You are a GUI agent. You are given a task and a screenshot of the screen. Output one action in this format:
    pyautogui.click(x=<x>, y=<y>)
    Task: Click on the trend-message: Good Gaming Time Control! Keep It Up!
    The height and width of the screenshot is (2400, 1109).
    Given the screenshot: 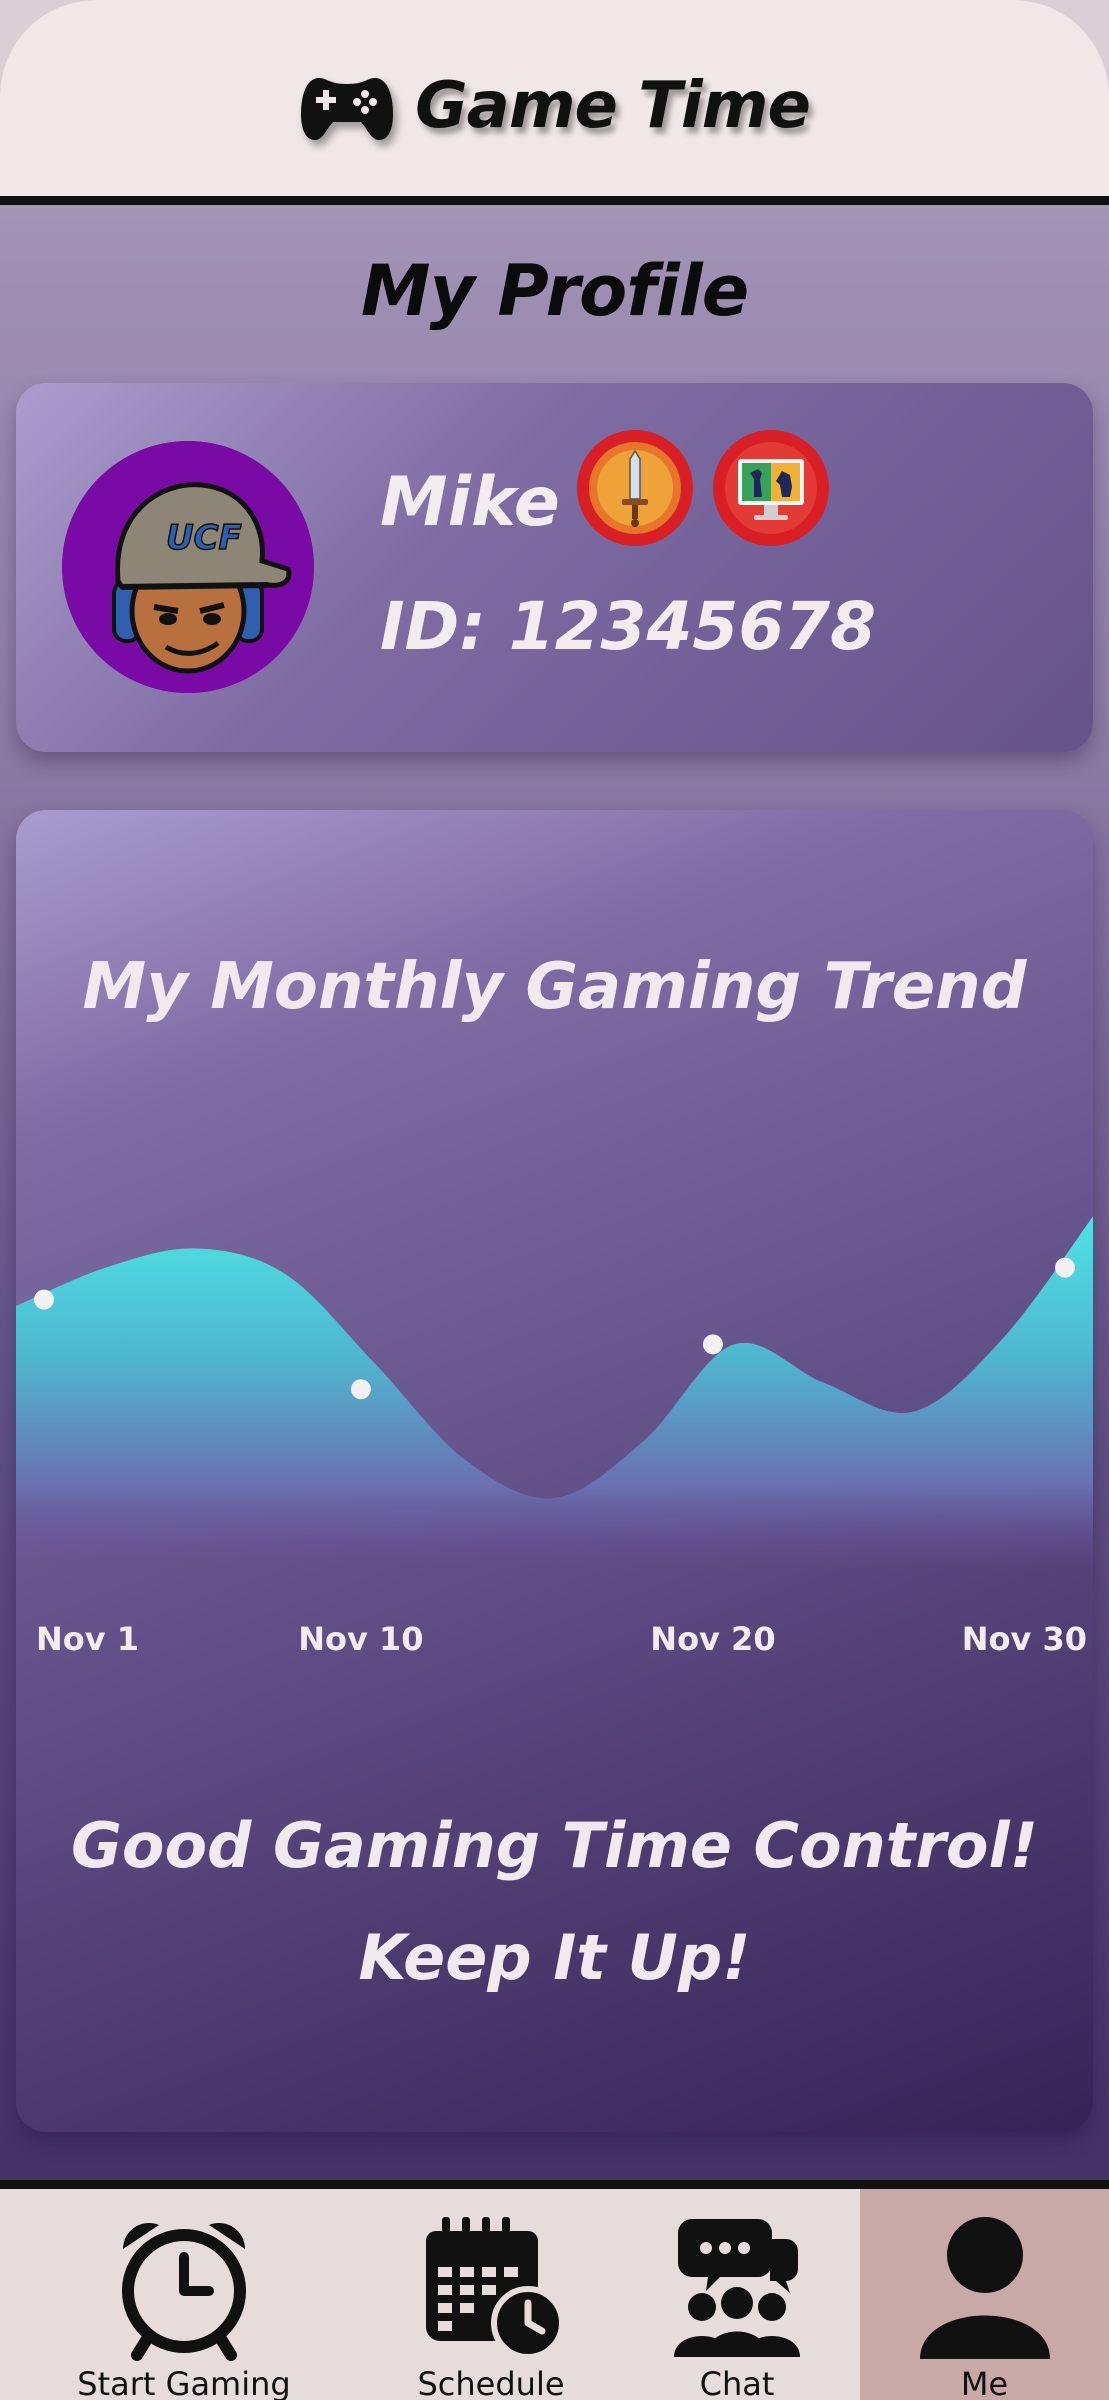 What is the action you would take?
    pyautogui.click(x=554, y=1902)
    